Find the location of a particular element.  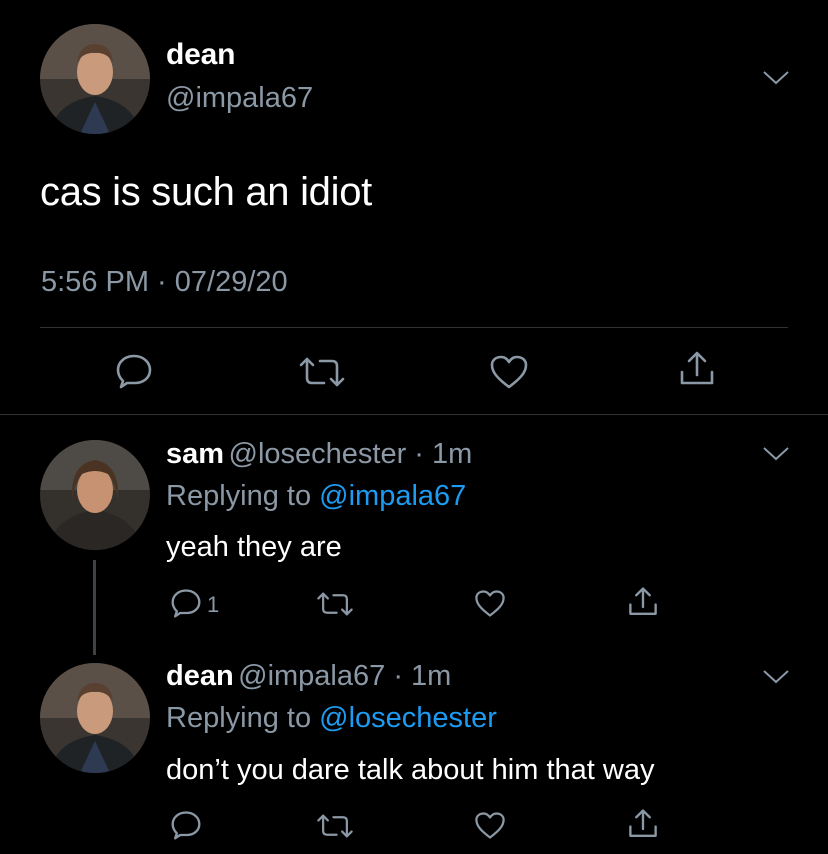

reply-author-name: dean is located at coordinates (200, 676).